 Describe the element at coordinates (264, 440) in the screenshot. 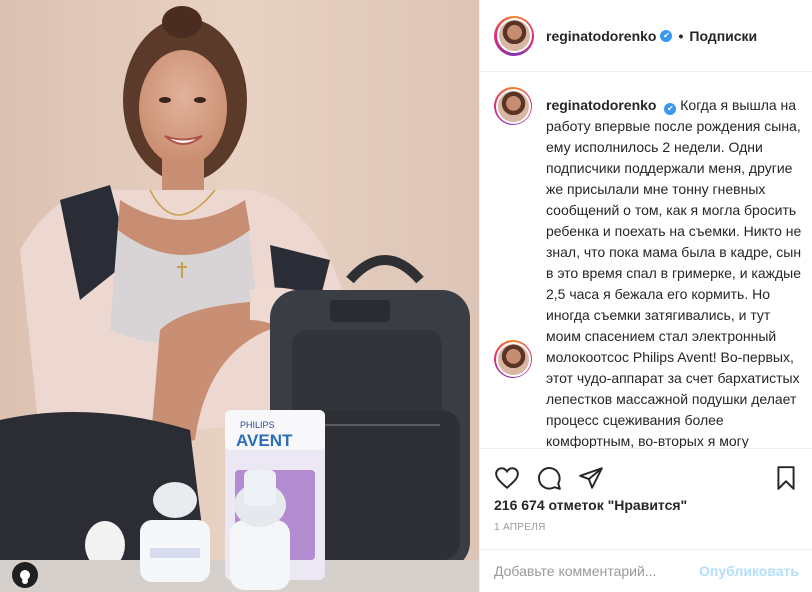

I see `photo-product-text: AVENT` at that location.